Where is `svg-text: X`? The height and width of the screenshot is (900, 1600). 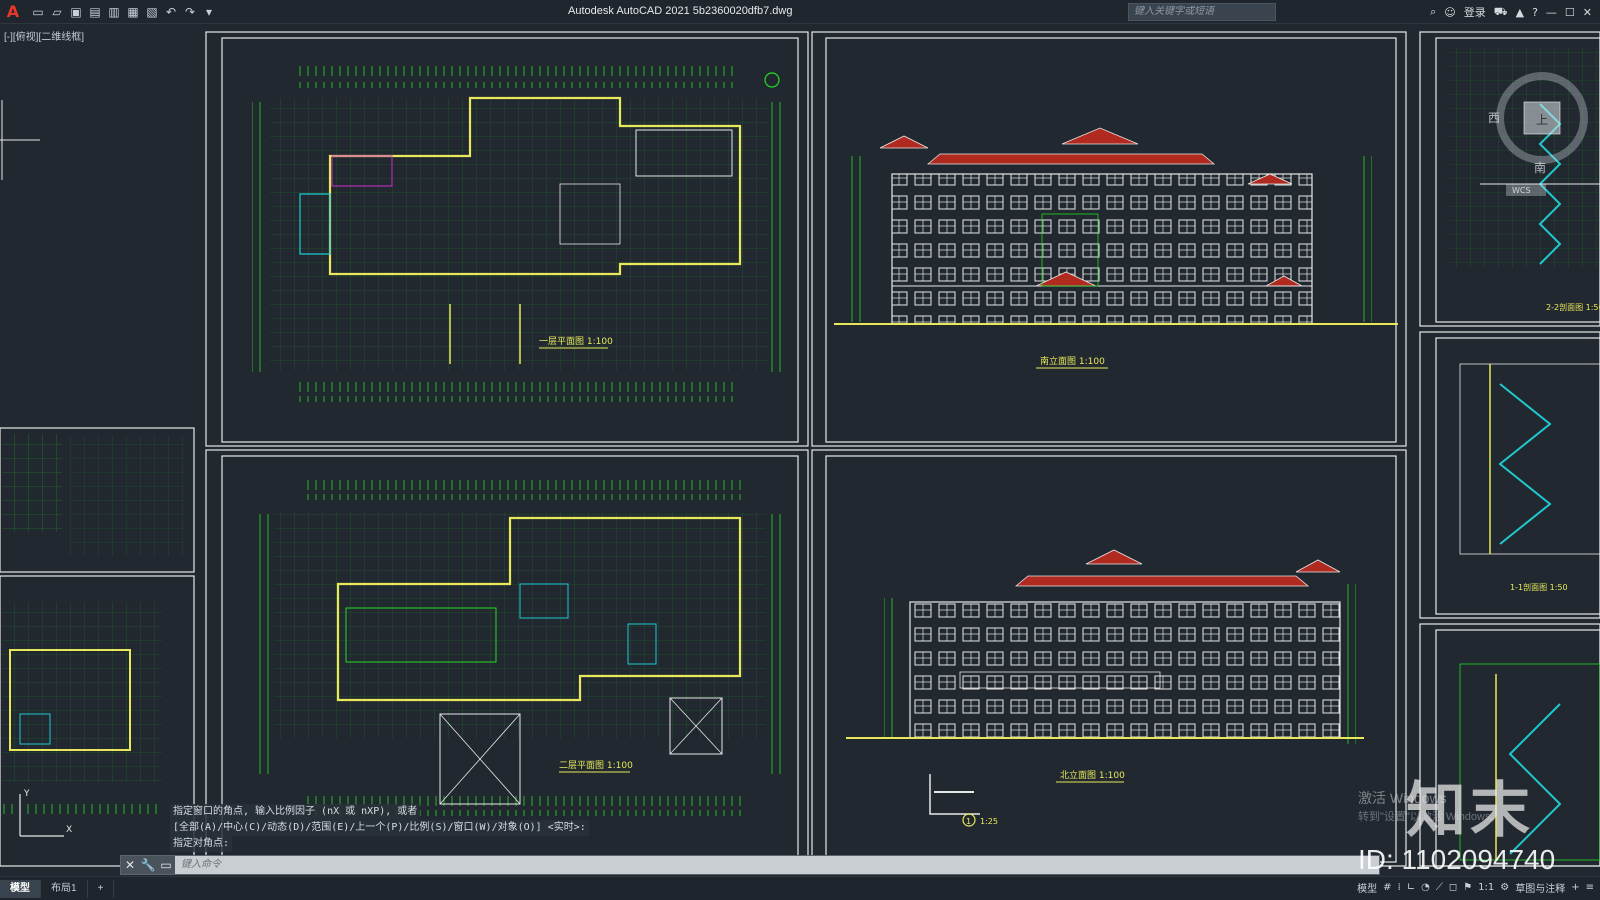 svg-text: X is located at coordinates (69, 830).